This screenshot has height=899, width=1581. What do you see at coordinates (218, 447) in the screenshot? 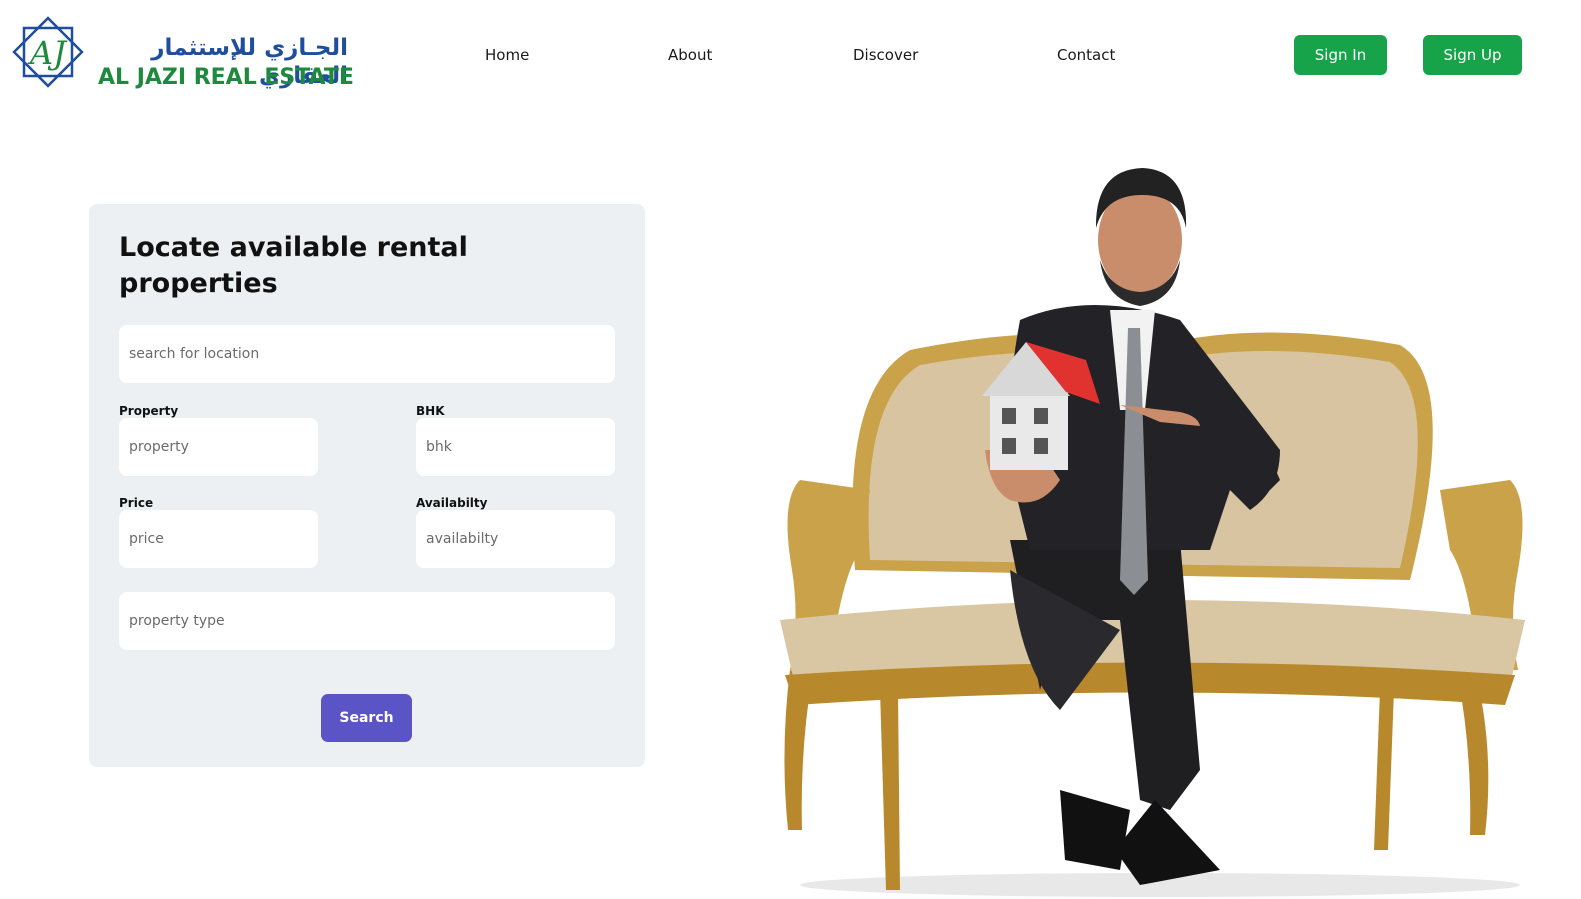
I see `property-input` at bounding box center [218, 447].